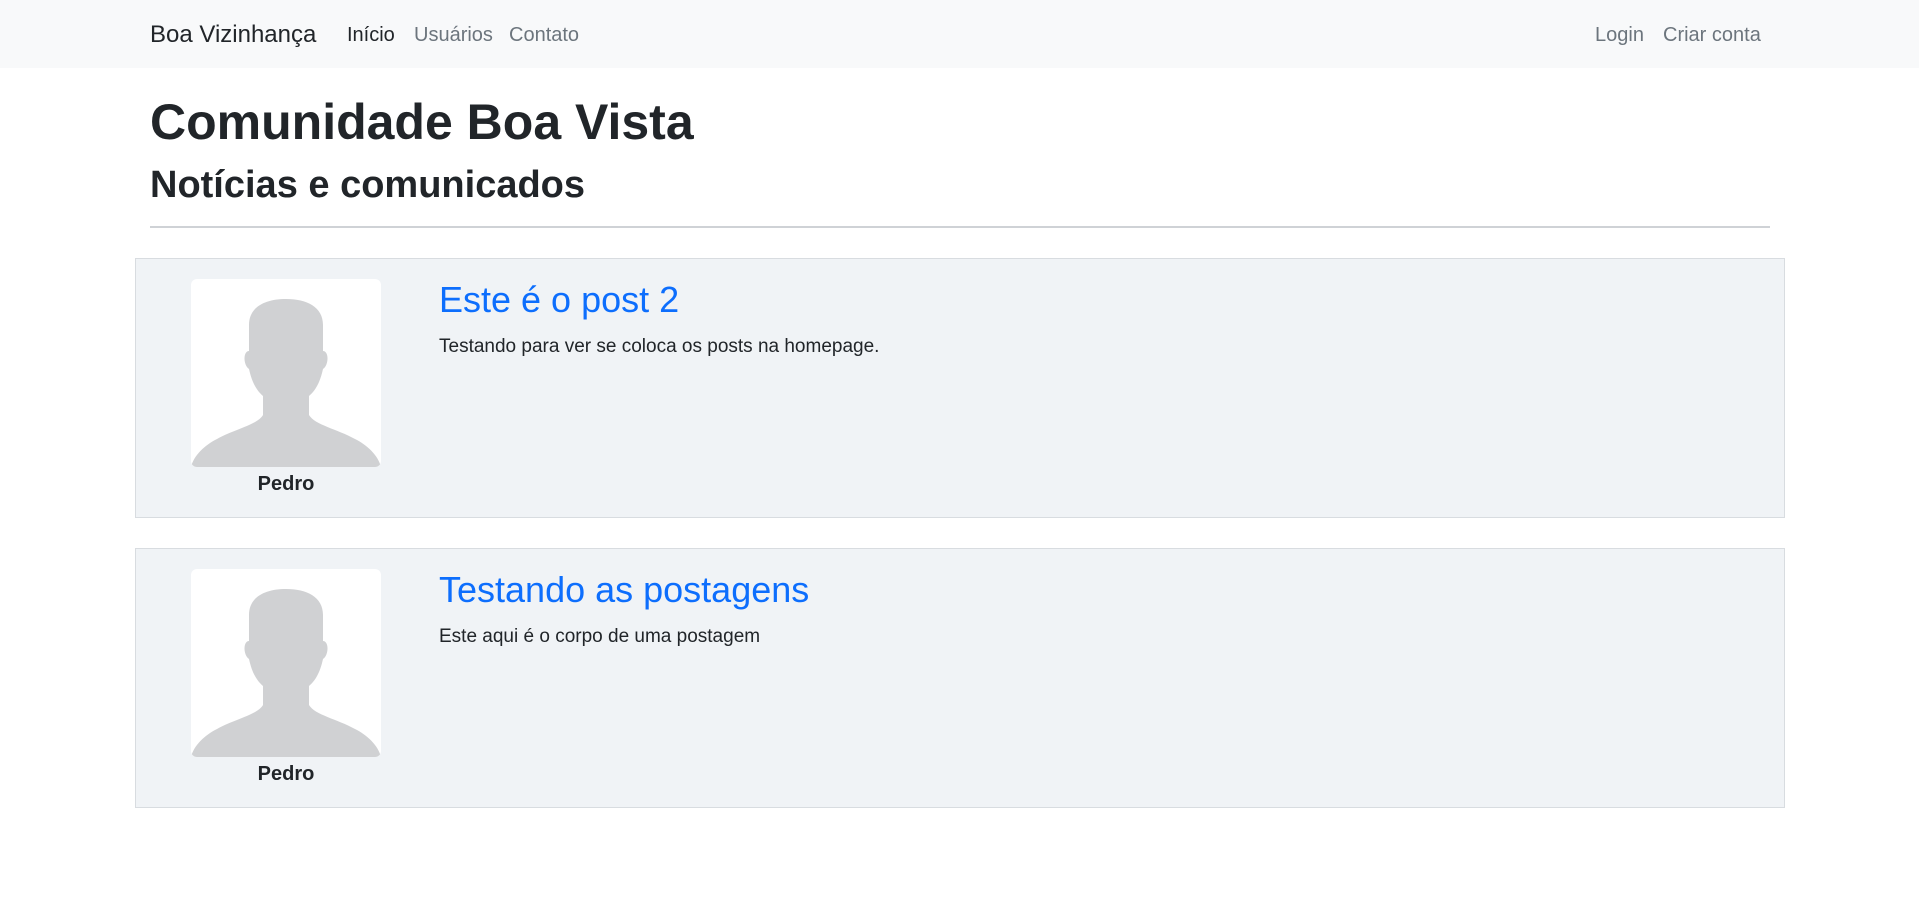 The image size is (1919, 904). What do you see at coordinates (371, 35) in the screenshot?
I see `nav-link-inicio: Início` at bounding box center [371, 35].